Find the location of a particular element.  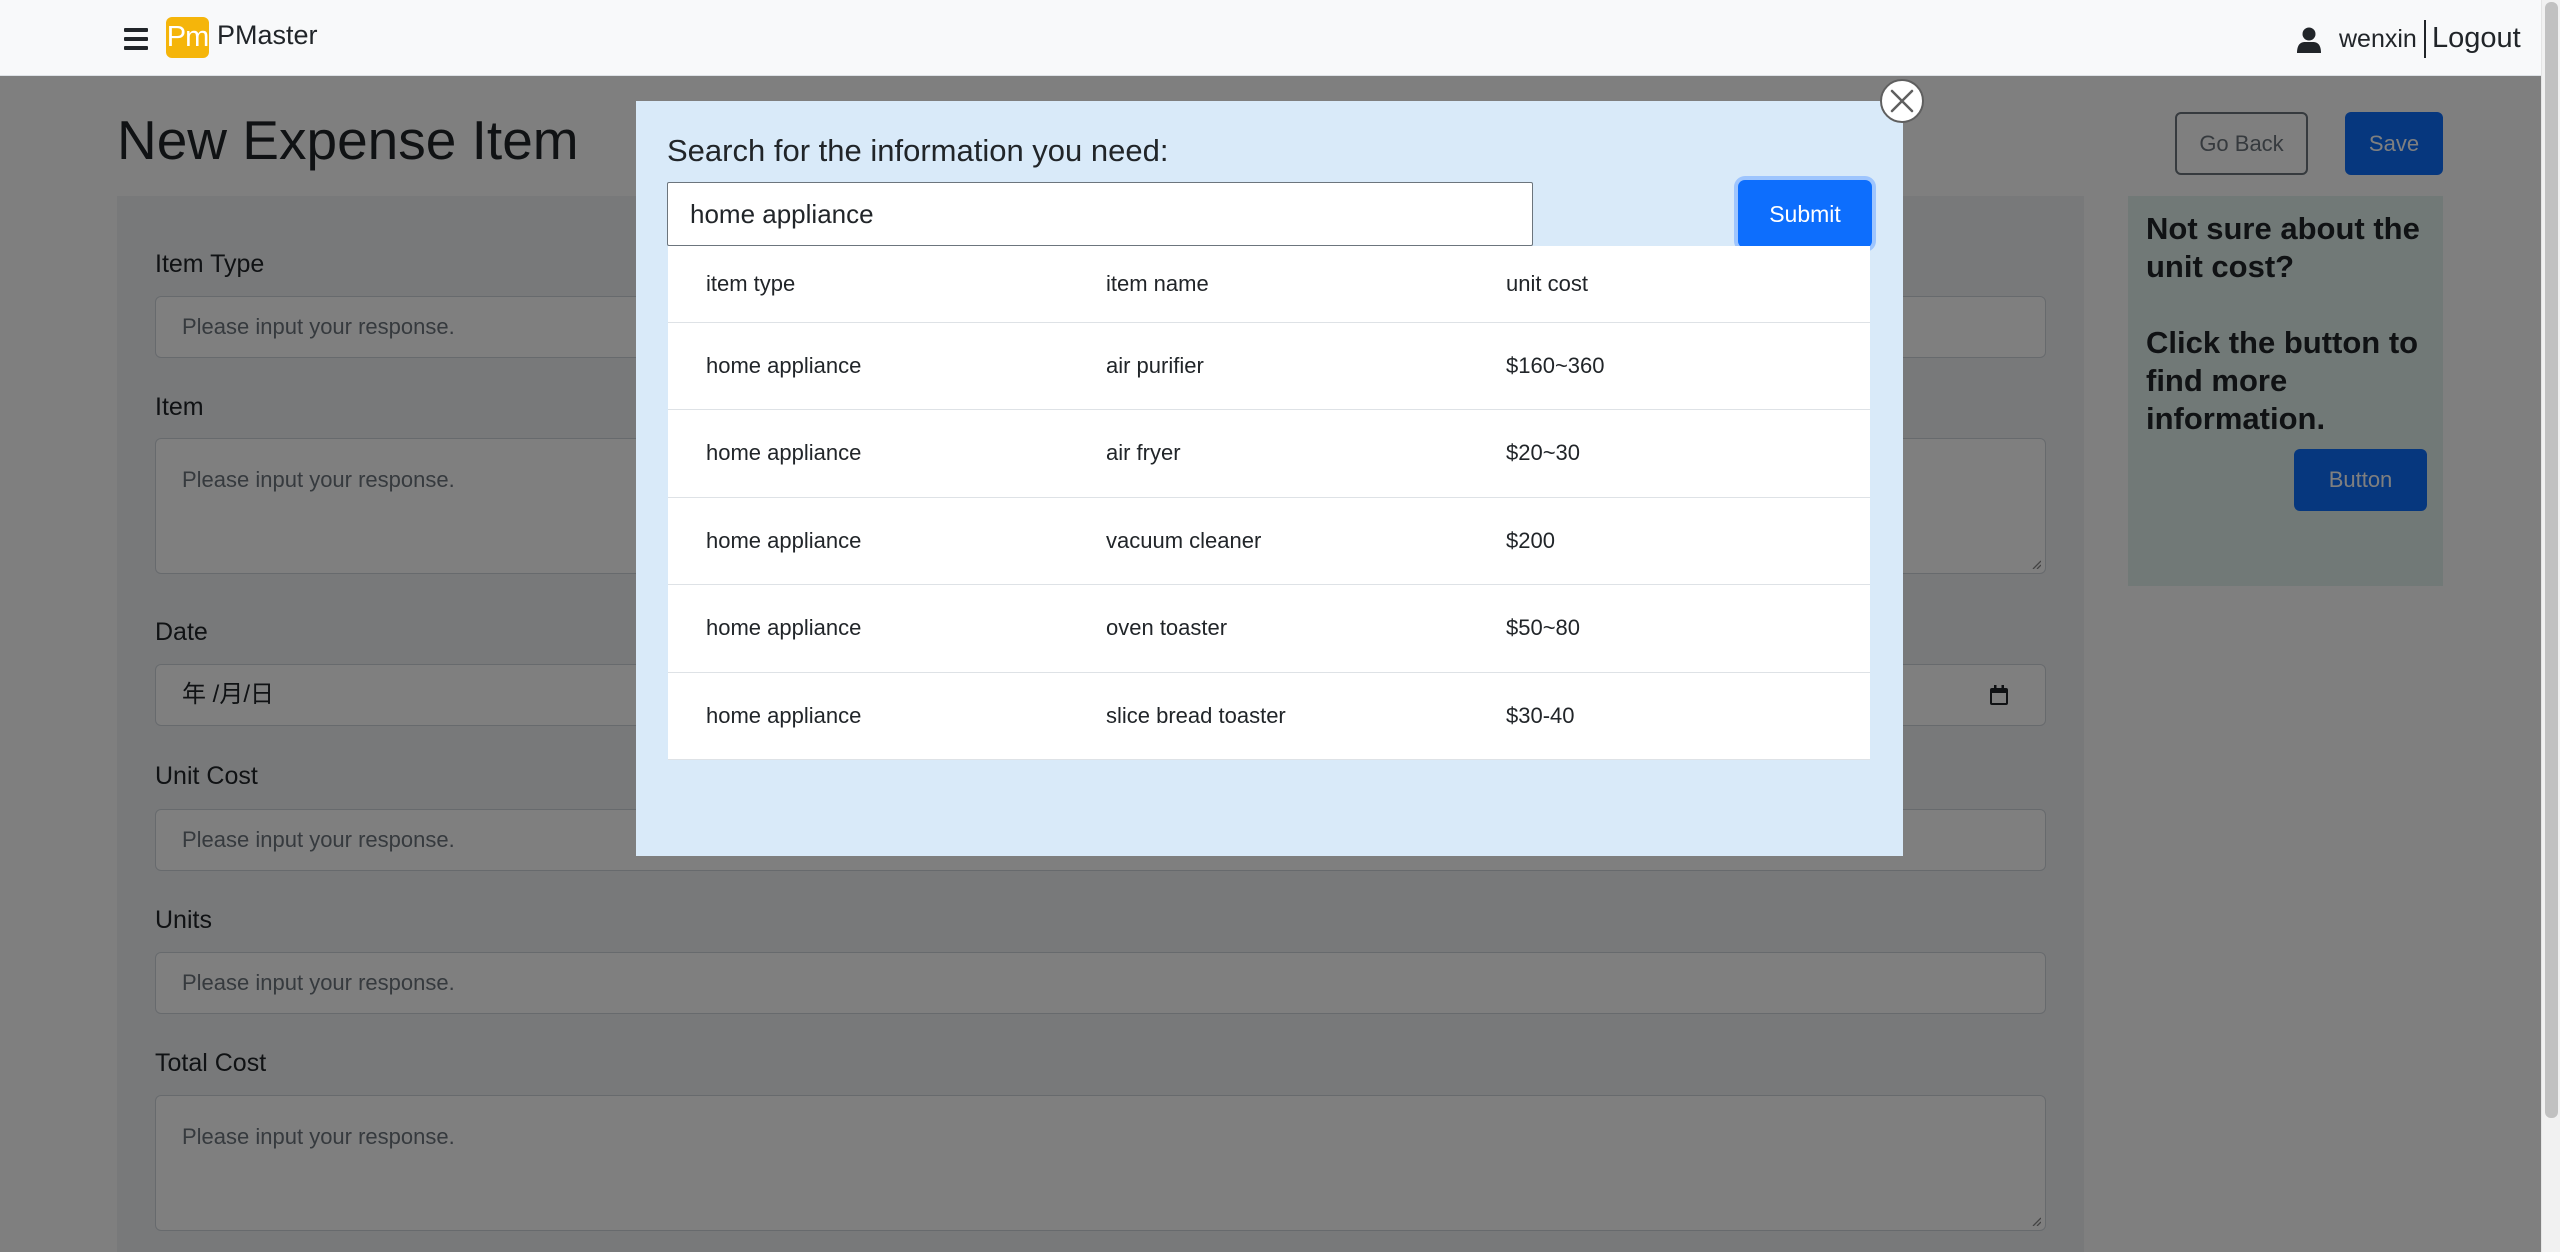

top-navbar: Pm PMaster wenxin Logout is located at coordinates (1270, 38).